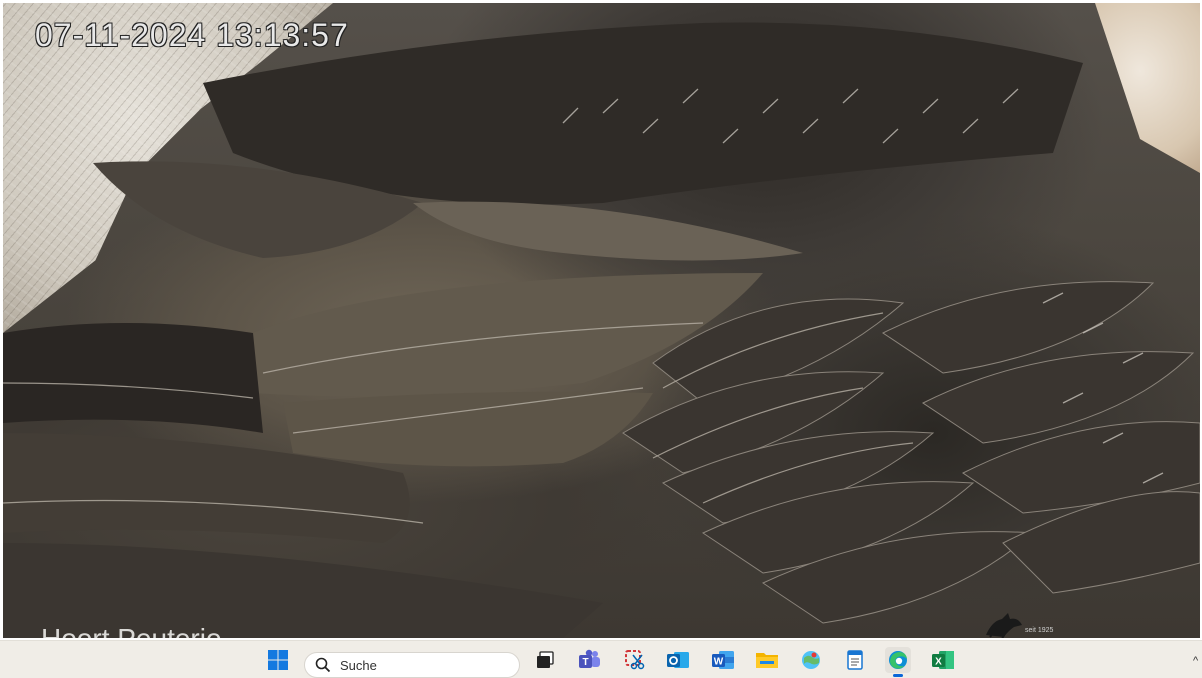 The width and height of the screenshot is (1202, 678). What do you see at coordinates (323, 665) in the screenshot?
I see `search-icon` at bounding box center [323, 665].